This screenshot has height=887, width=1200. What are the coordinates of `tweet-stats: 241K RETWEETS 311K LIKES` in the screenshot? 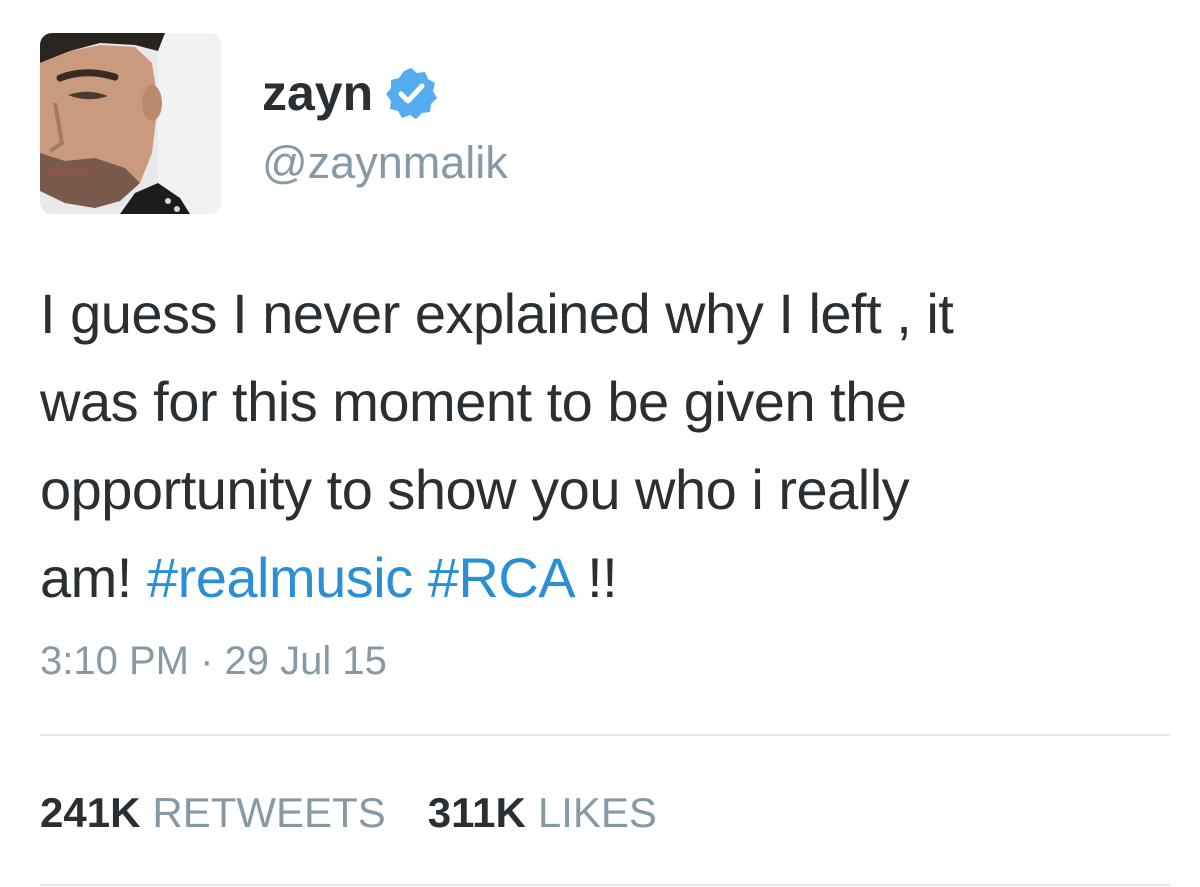 It's located at (369, 813).